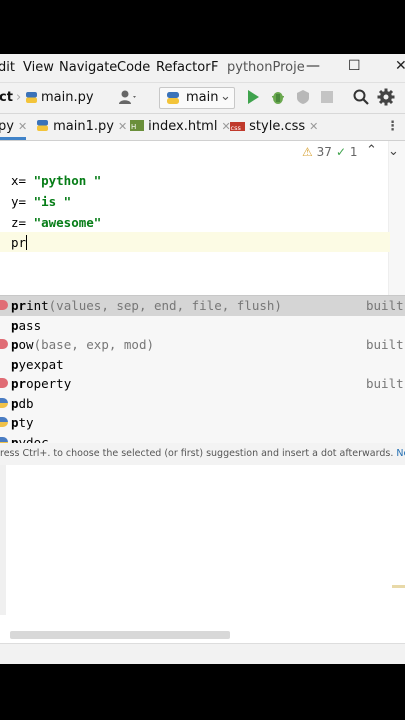  I want to click on scroll-marker, so click(398, 586).